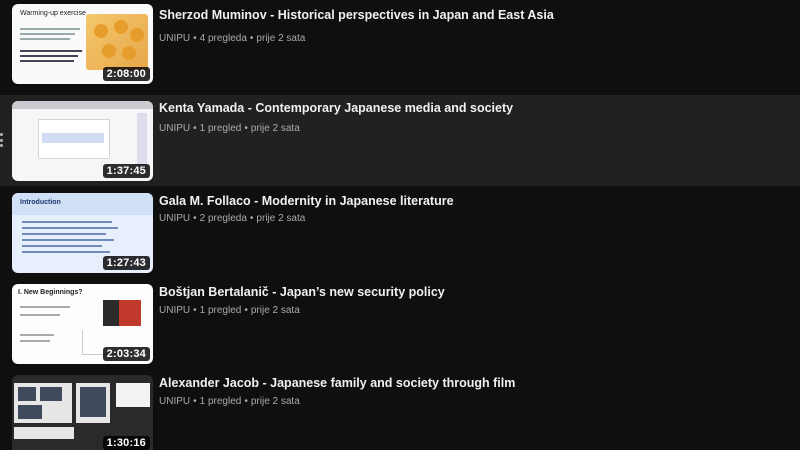  Describe the element at coordinates (223, 218) in the screenshot. I see `view-count: 2 pregleda` at that location.